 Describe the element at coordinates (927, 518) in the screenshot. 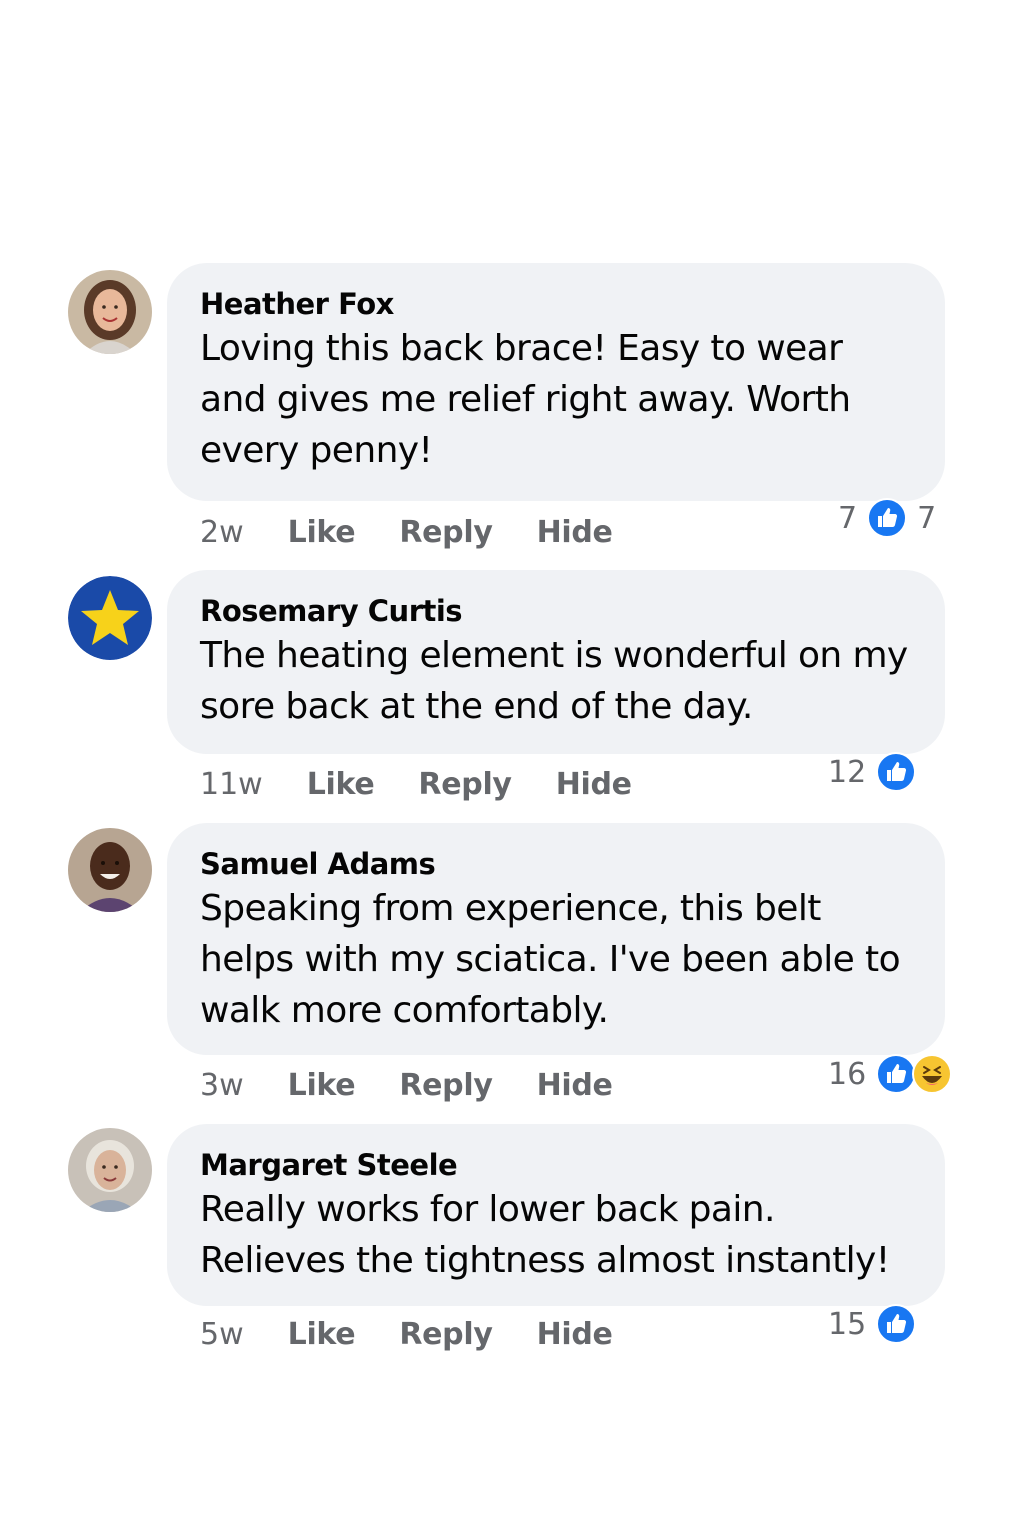

I see `reaction-count-secondary: 7` at that location.